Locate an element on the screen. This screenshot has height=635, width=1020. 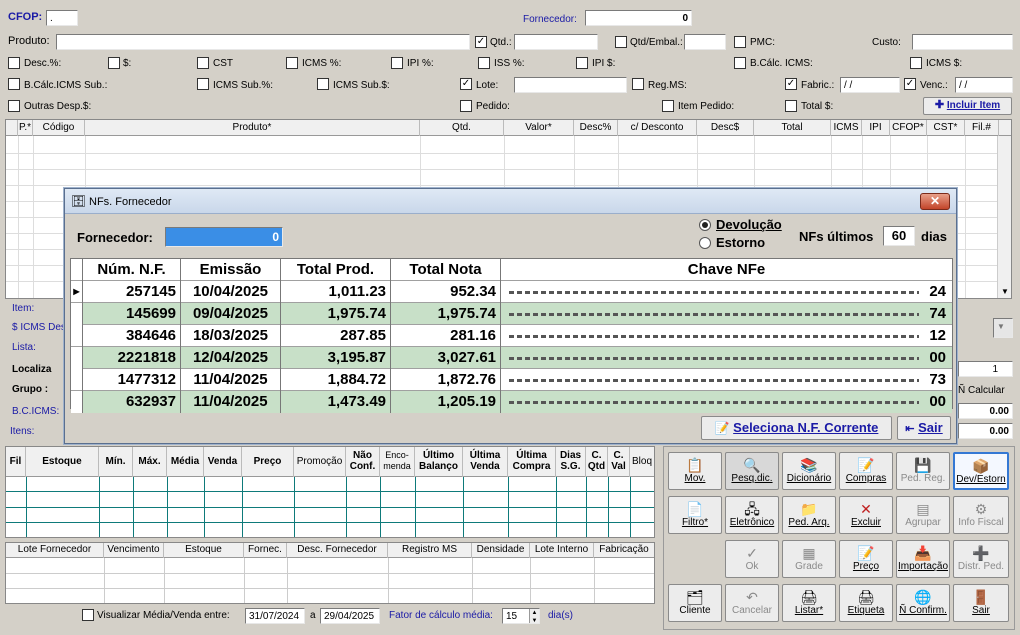
produto-field is located at coordinates (263, 42).